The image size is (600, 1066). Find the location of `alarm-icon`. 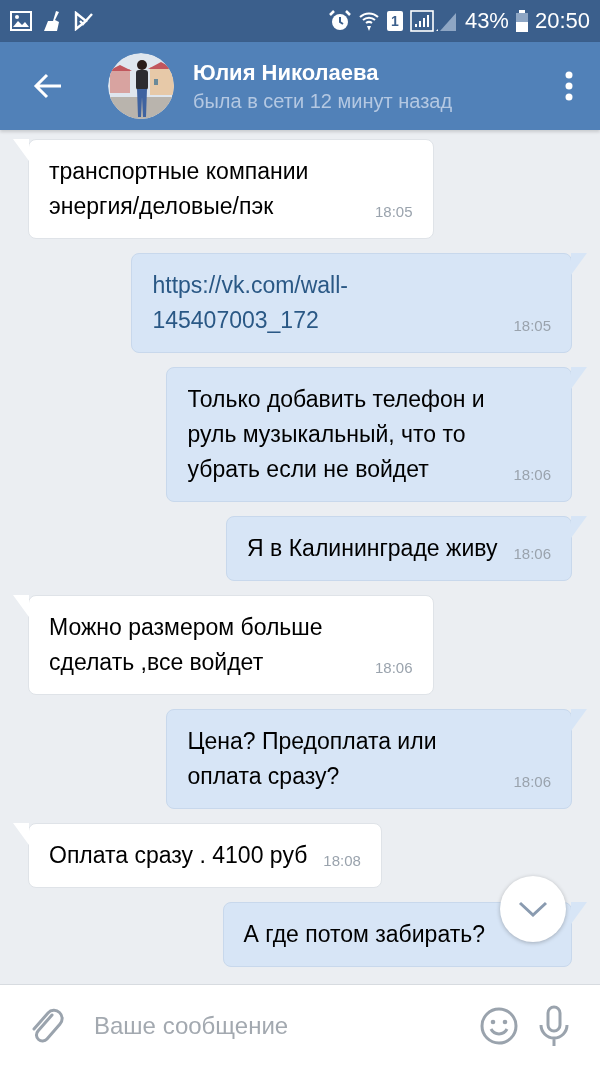

alarm-icon is located at coordinates (339, 21).